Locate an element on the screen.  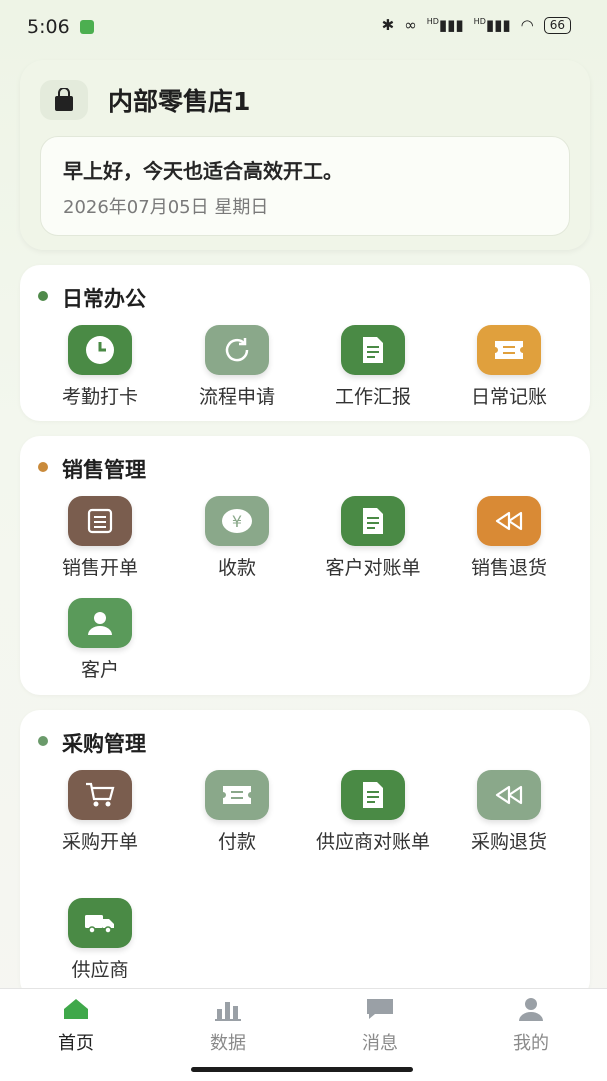
cart-icon is located at coordinates (100, 795).